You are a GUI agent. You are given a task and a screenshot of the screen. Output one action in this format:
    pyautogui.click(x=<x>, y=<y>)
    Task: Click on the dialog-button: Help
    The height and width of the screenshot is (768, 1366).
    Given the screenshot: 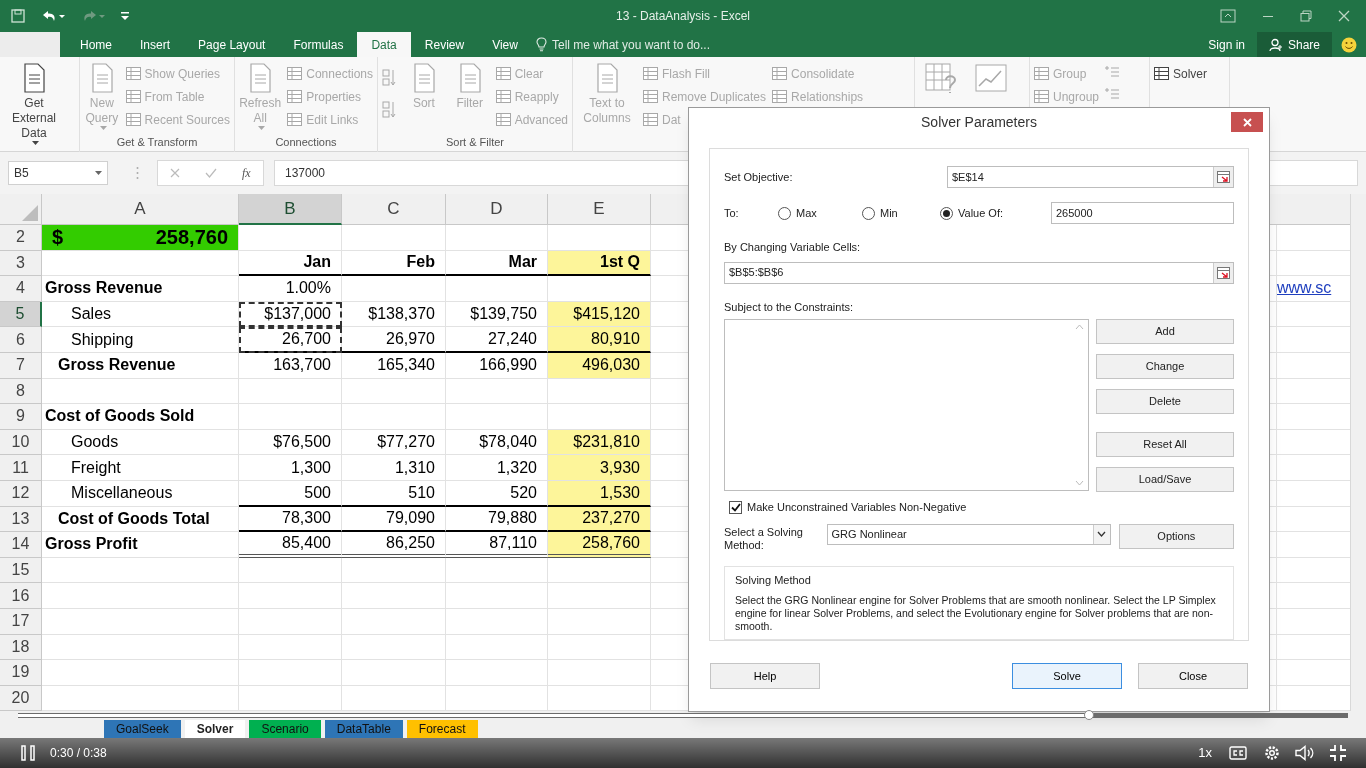 What is the action you would take?
    pyautogui.click(x=765, y=676)
    